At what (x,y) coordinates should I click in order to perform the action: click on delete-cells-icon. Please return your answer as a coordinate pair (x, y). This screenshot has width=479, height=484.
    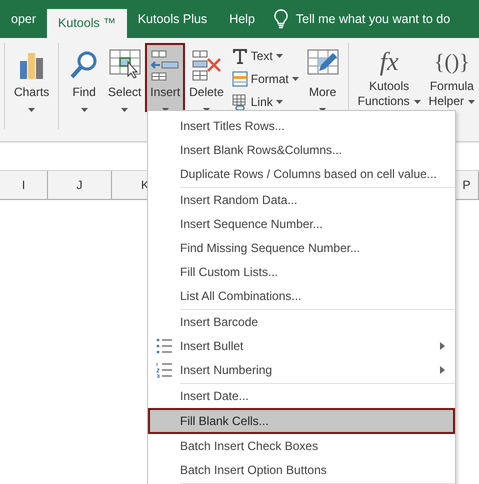
    Looking at the image, I should click on (206, 65).